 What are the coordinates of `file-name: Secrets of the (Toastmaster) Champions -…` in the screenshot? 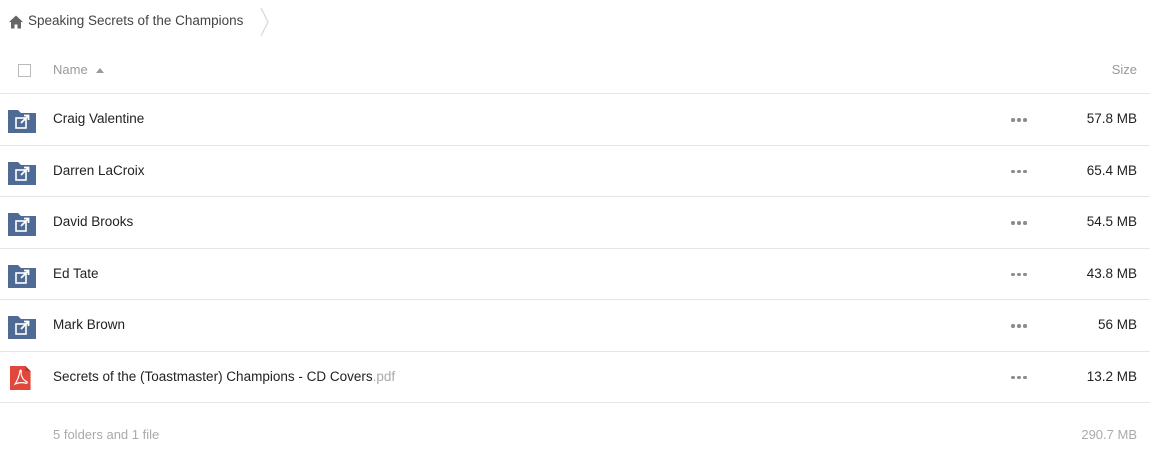 It's located at (224, 376).